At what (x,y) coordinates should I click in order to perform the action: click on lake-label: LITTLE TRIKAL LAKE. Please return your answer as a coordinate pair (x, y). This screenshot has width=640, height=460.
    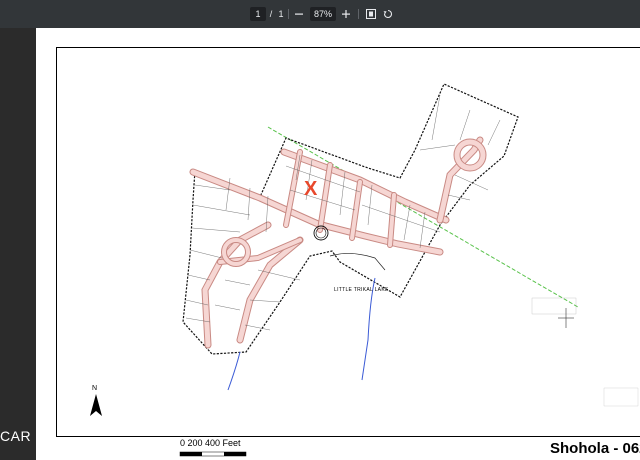
    Looking at the image, I should click on (361, 290).